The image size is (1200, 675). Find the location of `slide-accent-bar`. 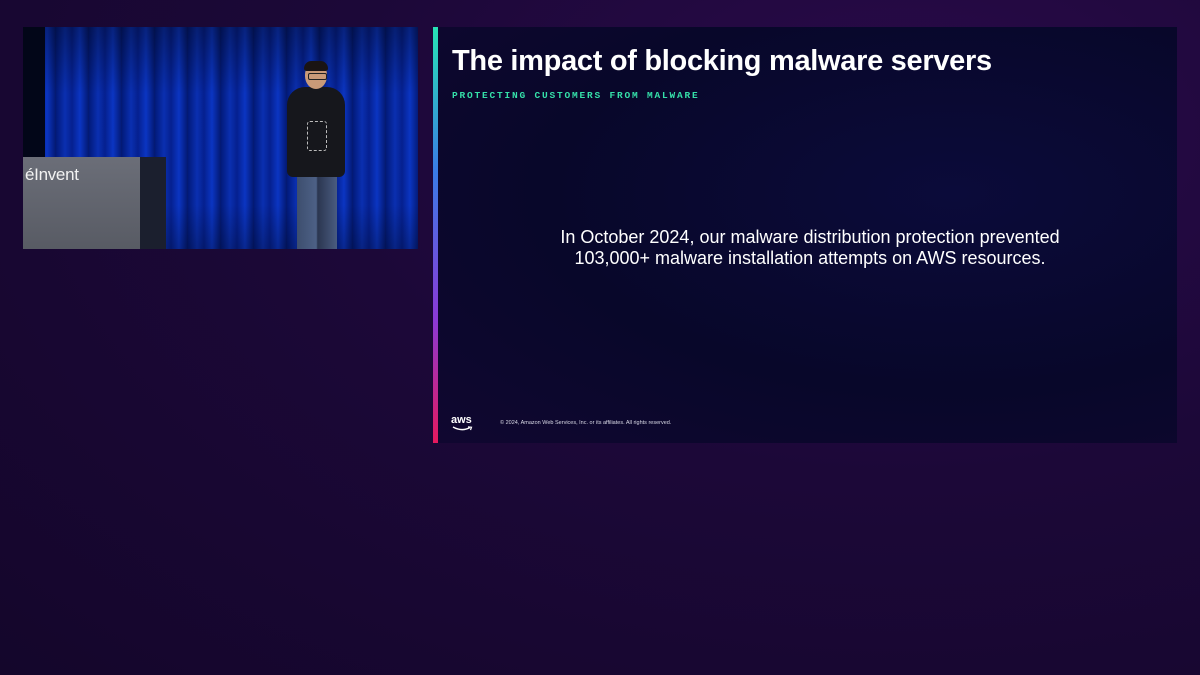

slide-accent-bar is located at coordinates (435, 235).